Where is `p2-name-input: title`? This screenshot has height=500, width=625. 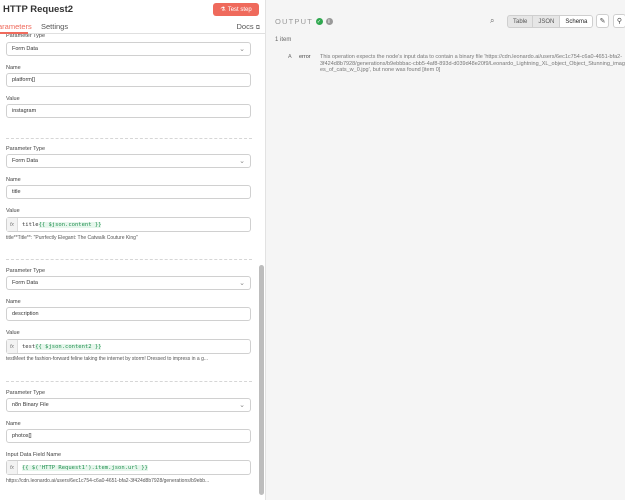 p2-name-input: title is located at coordinates (128, 192).